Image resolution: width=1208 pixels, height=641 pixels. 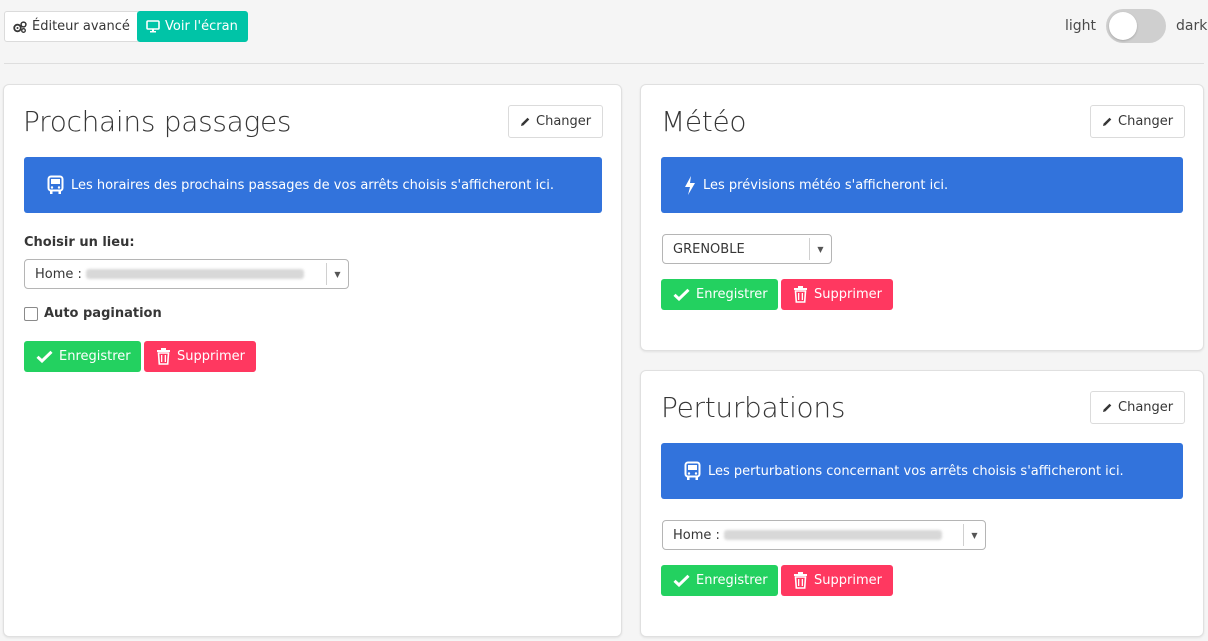 I want to click on meteo-delete-button: Supprimer, so click(x=837, y=294).